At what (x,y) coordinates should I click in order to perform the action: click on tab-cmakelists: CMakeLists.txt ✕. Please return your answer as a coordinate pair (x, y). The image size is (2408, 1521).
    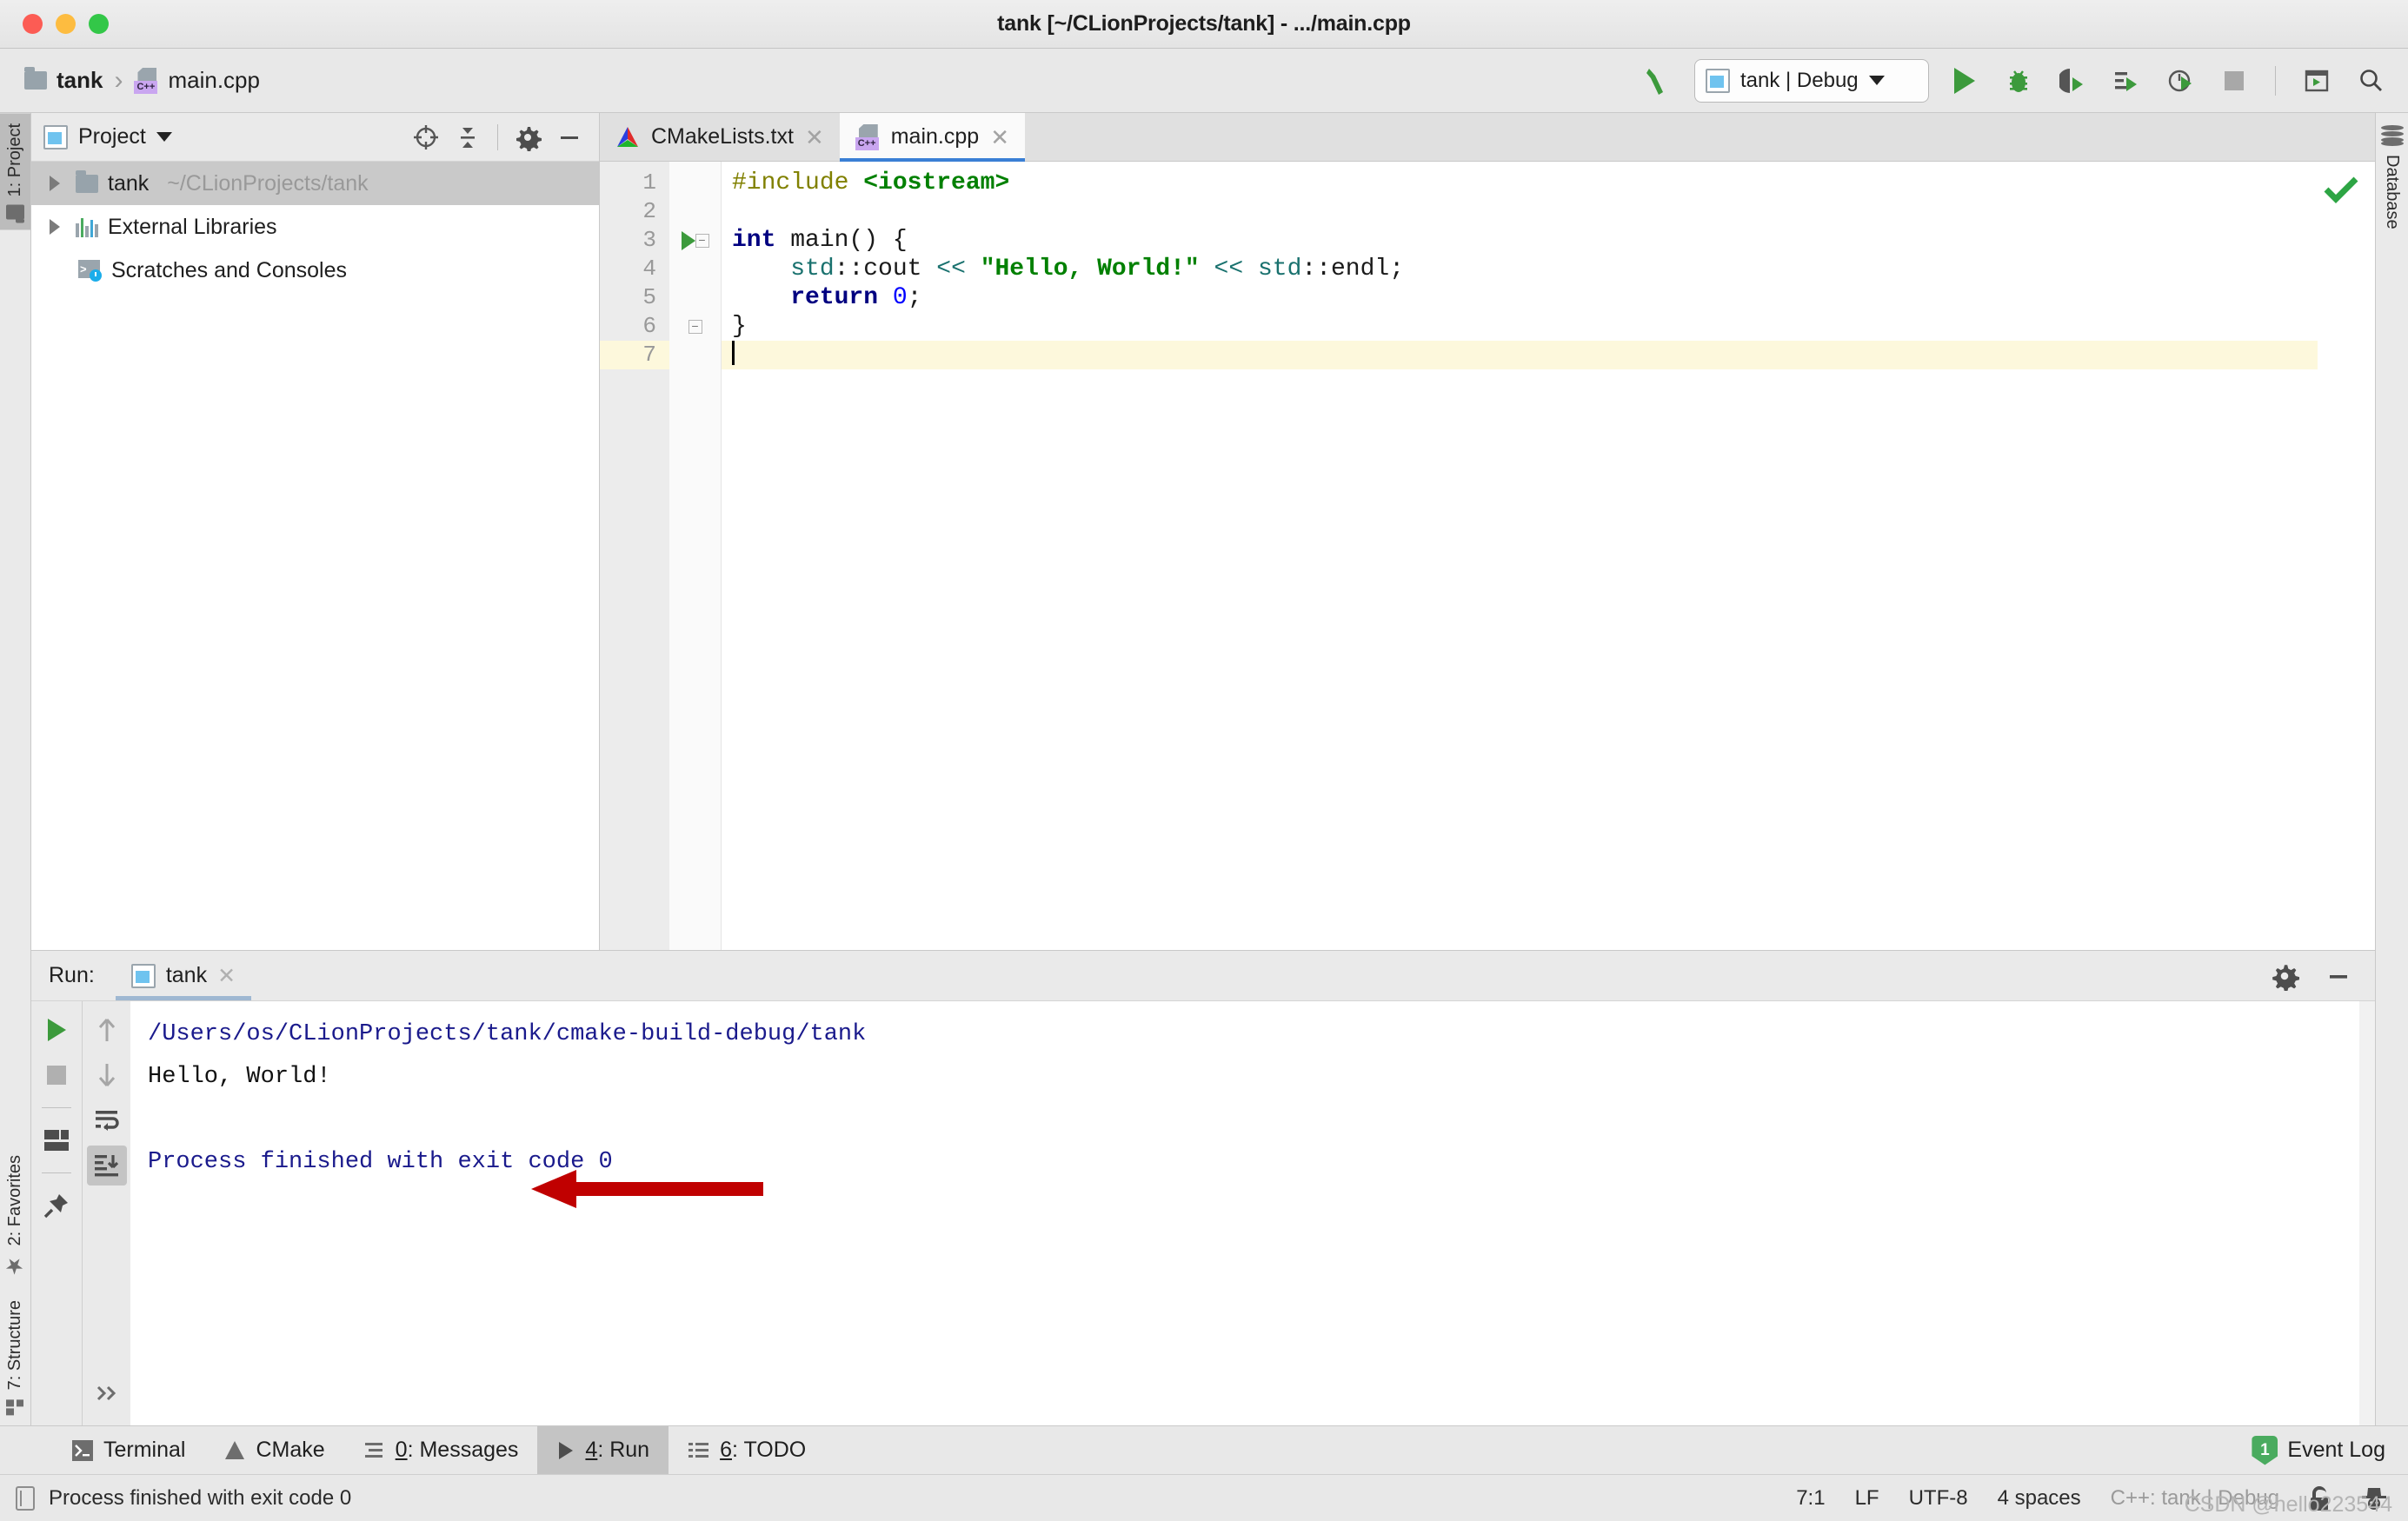
    Looking at the image, I should click on (720, 137).